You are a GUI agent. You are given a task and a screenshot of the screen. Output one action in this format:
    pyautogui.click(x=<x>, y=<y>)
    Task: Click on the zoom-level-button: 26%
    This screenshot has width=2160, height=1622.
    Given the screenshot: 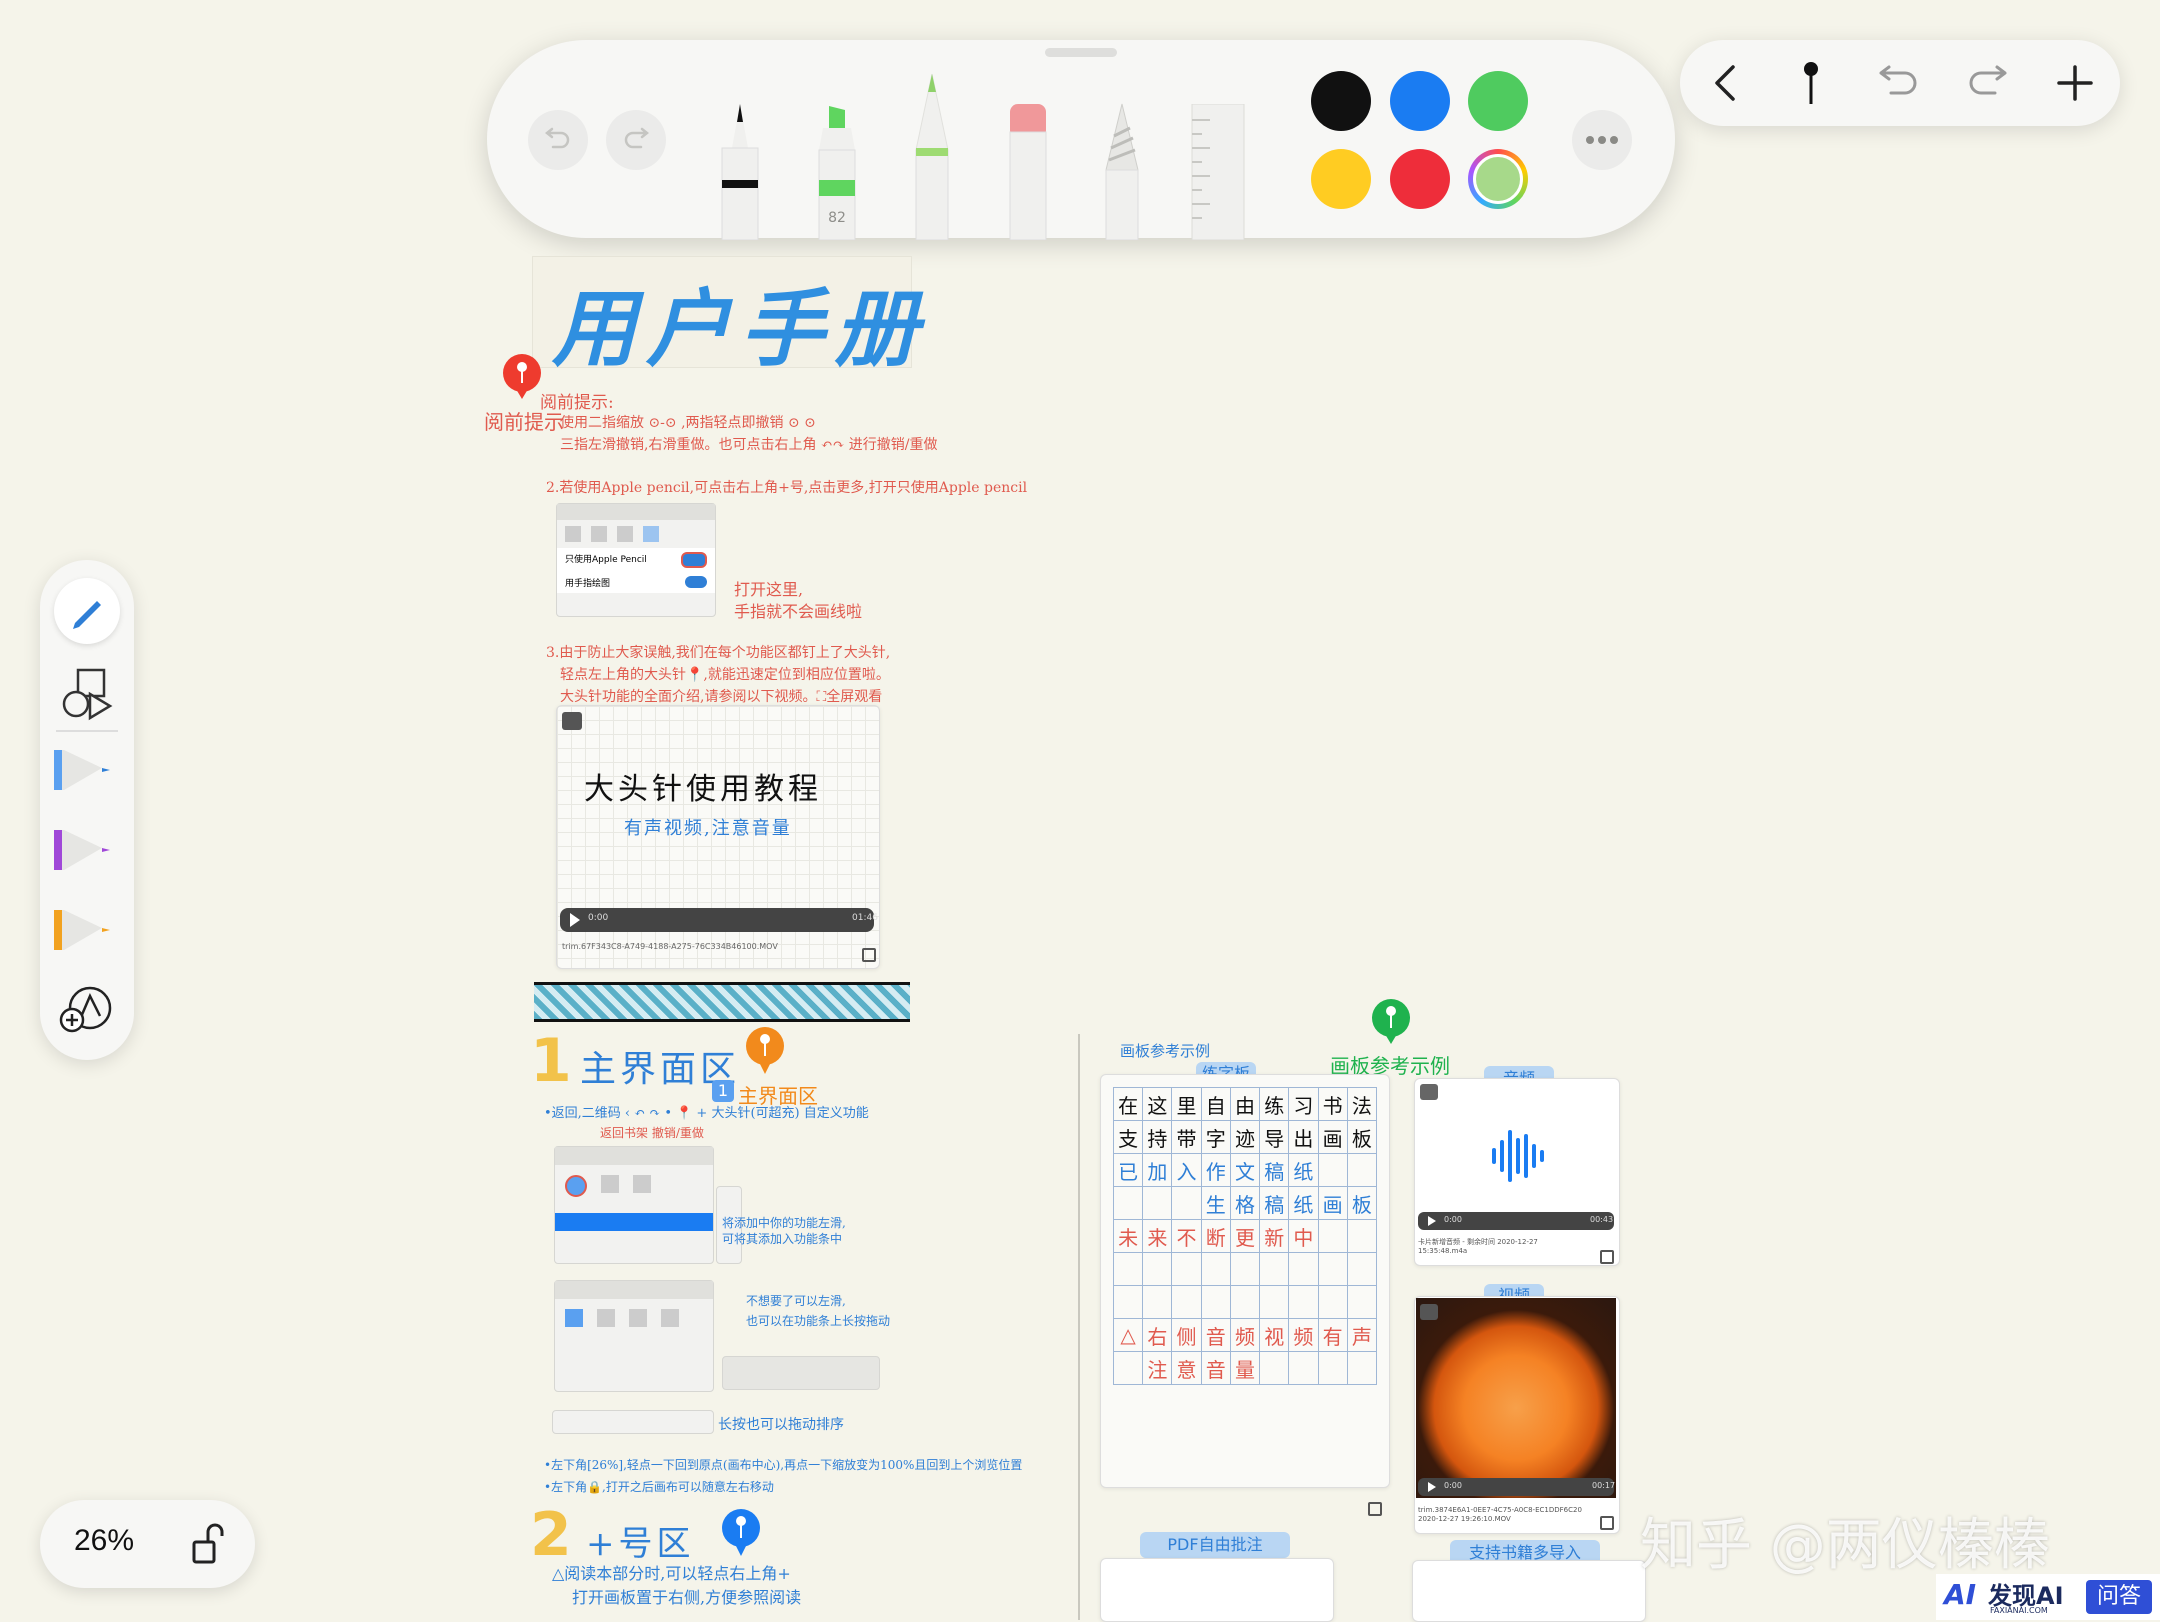 What is the action you would take?
    pyautogui.click(x=104, y=1541)
    